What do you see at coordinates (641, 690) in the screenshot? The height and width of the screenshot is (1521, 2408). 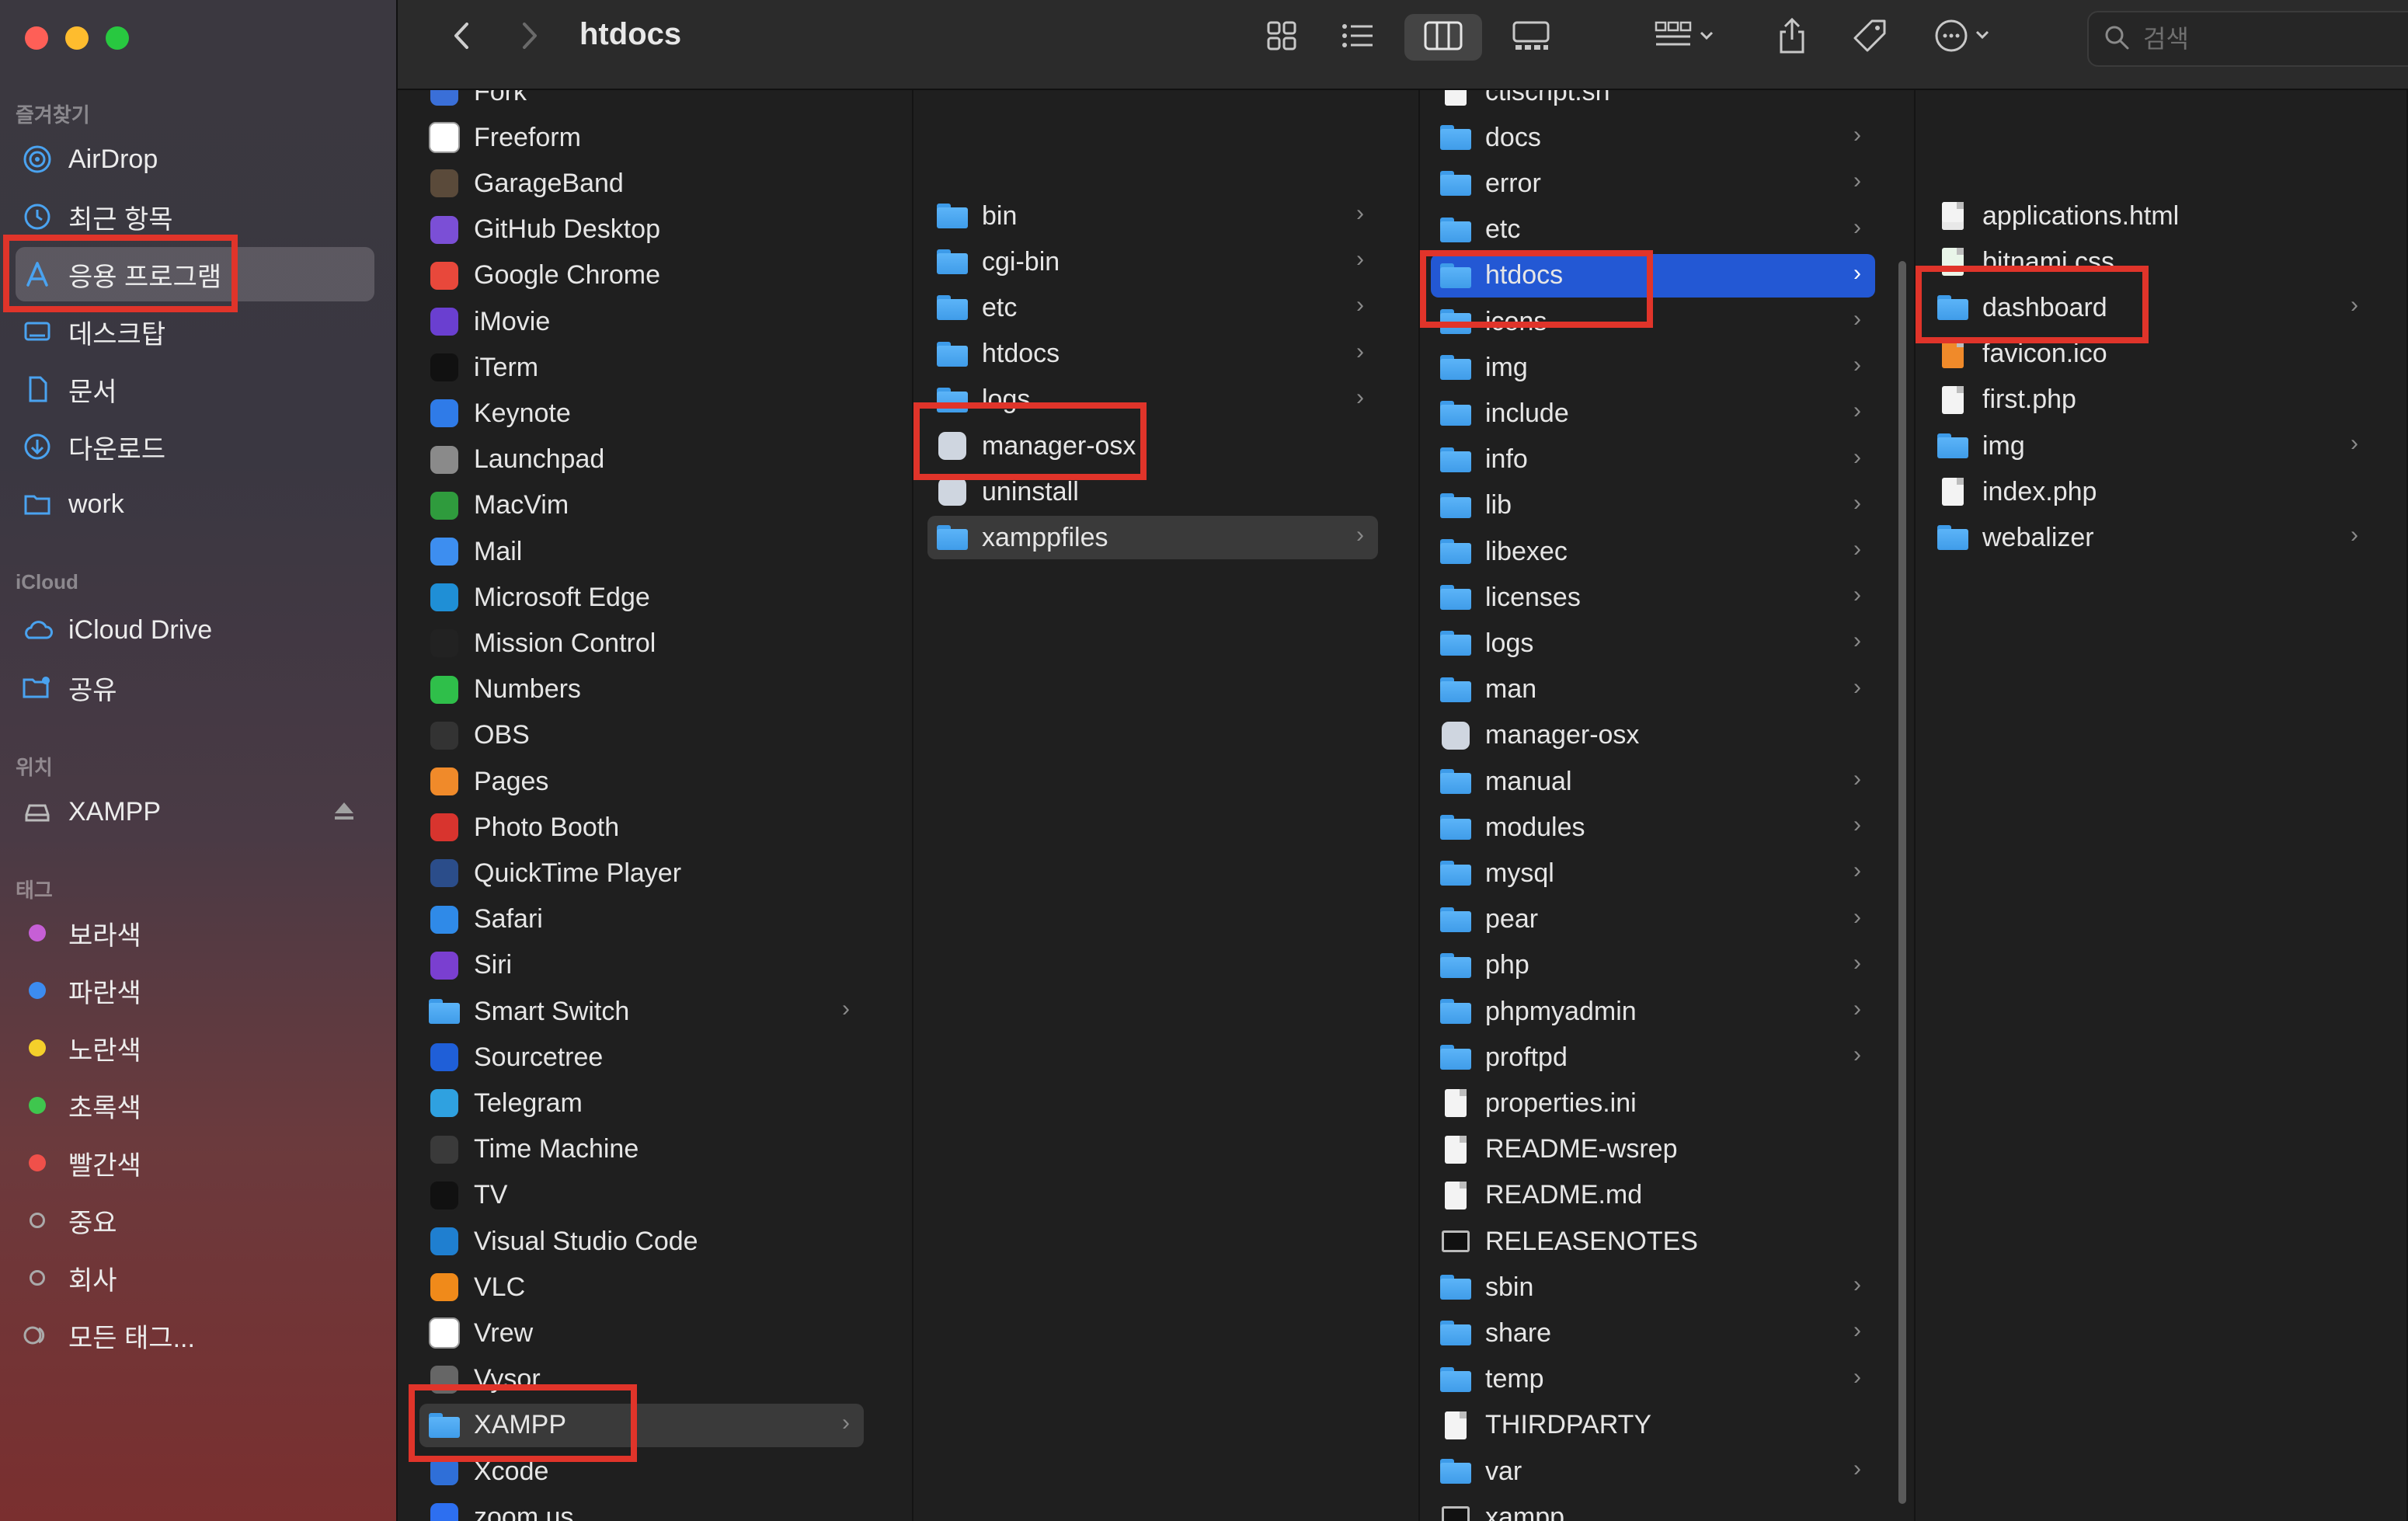 I see `file-item-numbers: Numbers` at bounding box center [641, 690].